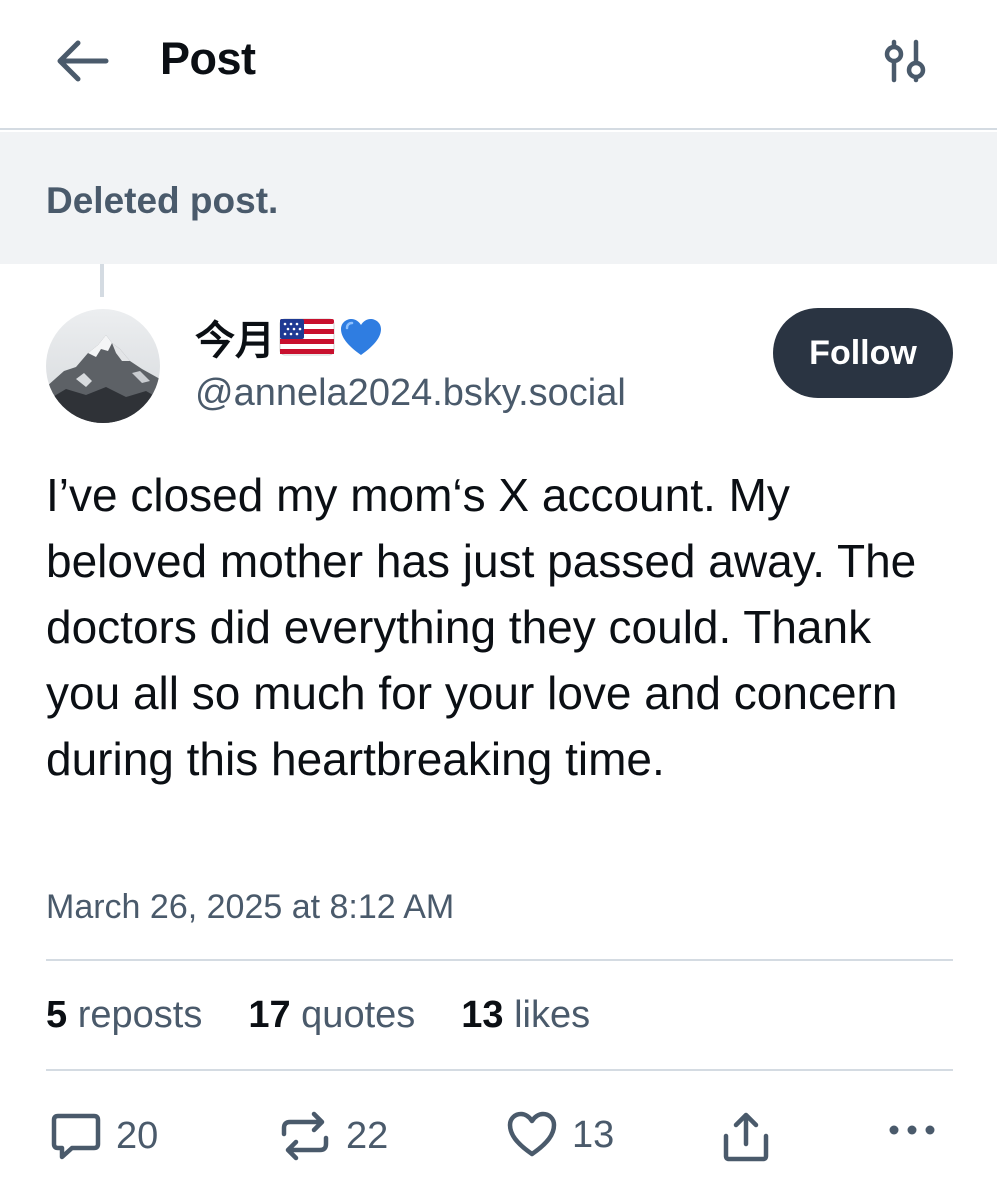  I want to click on likes-stat: 13 likes, so click(525, 1015).